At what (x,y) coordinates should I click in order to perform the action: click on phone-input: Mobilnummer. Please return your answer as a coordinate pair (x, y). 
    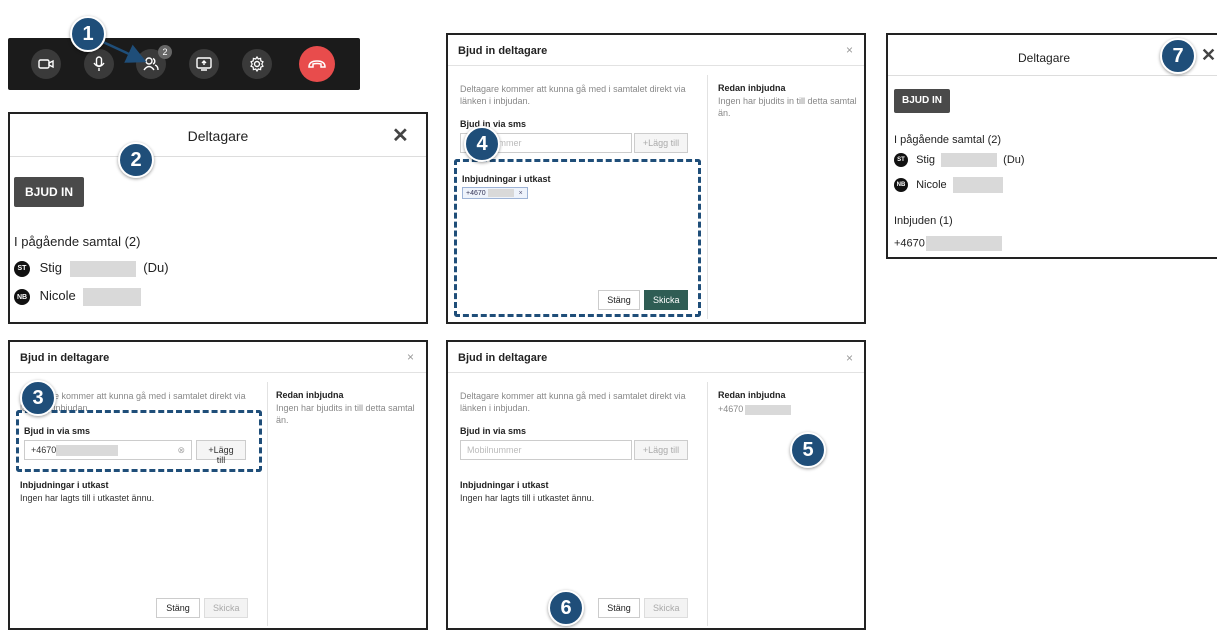
    Looking at the image, I should click on (546, 450).